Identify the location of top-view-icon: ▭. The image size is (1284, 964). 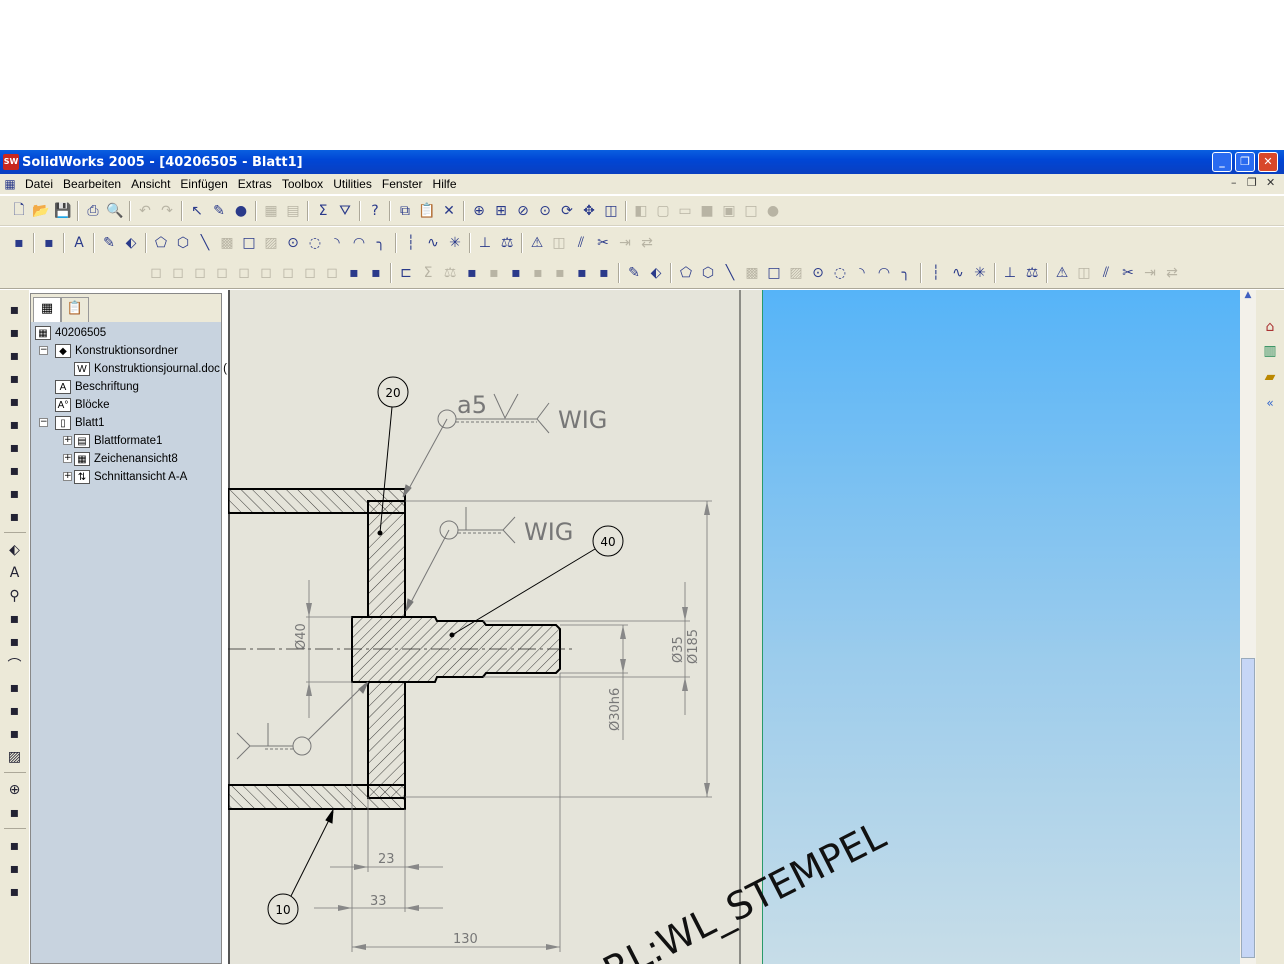
(685, 211).